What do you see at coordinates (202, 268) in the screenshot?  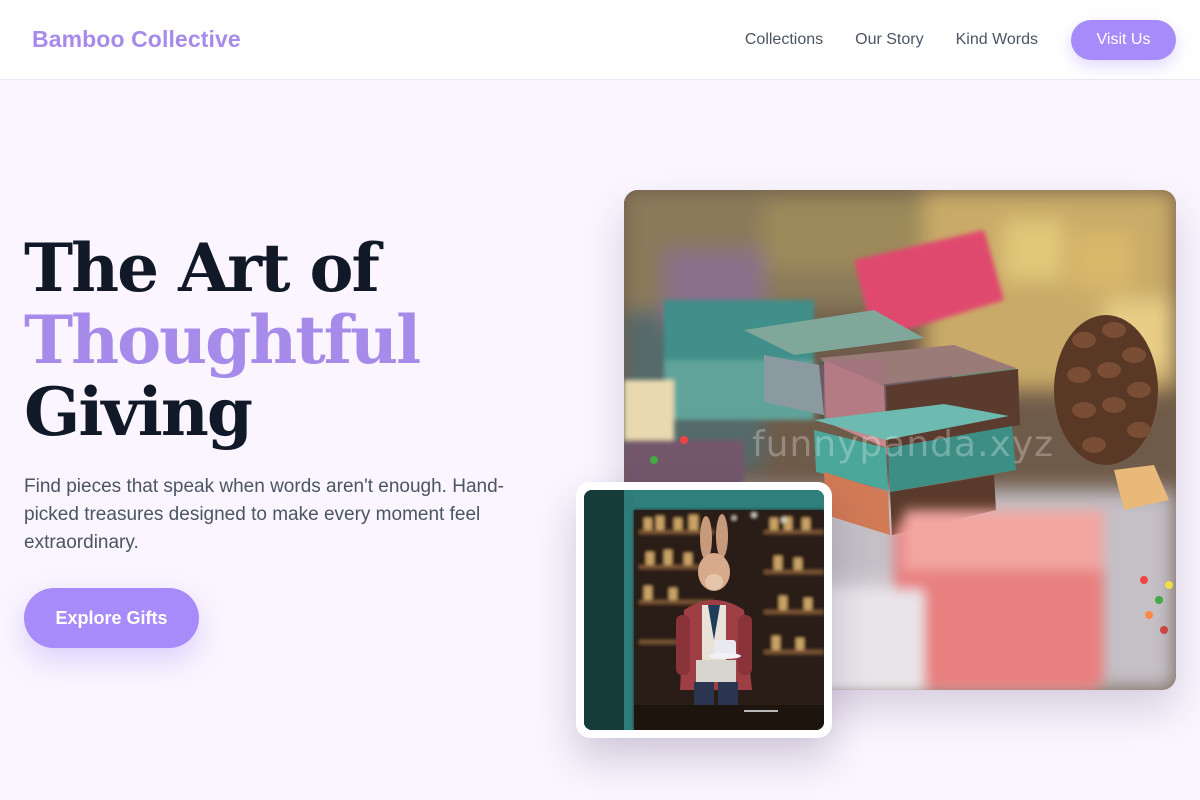 I see `hero-title-line-1: The Art of` at bounding box center [202, 268].